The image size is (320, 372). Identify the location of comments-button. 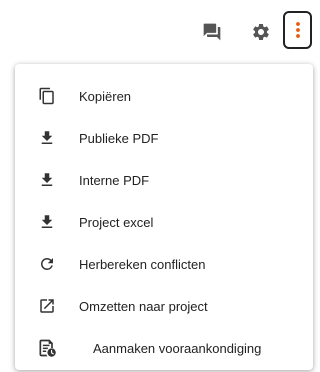
(212, 32).